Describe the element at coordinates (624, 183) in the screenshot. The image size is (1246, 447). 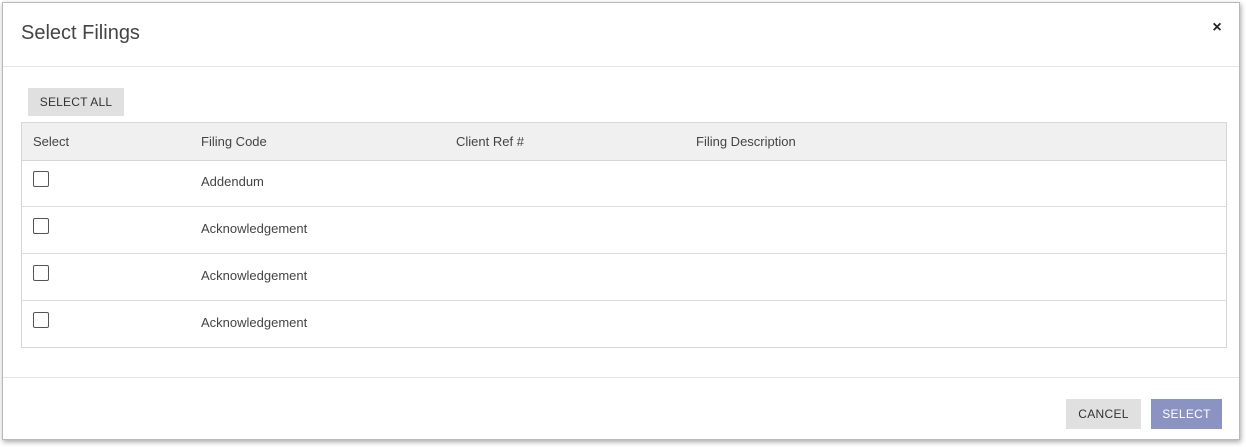
I see `table-row: Addendum` at that location.